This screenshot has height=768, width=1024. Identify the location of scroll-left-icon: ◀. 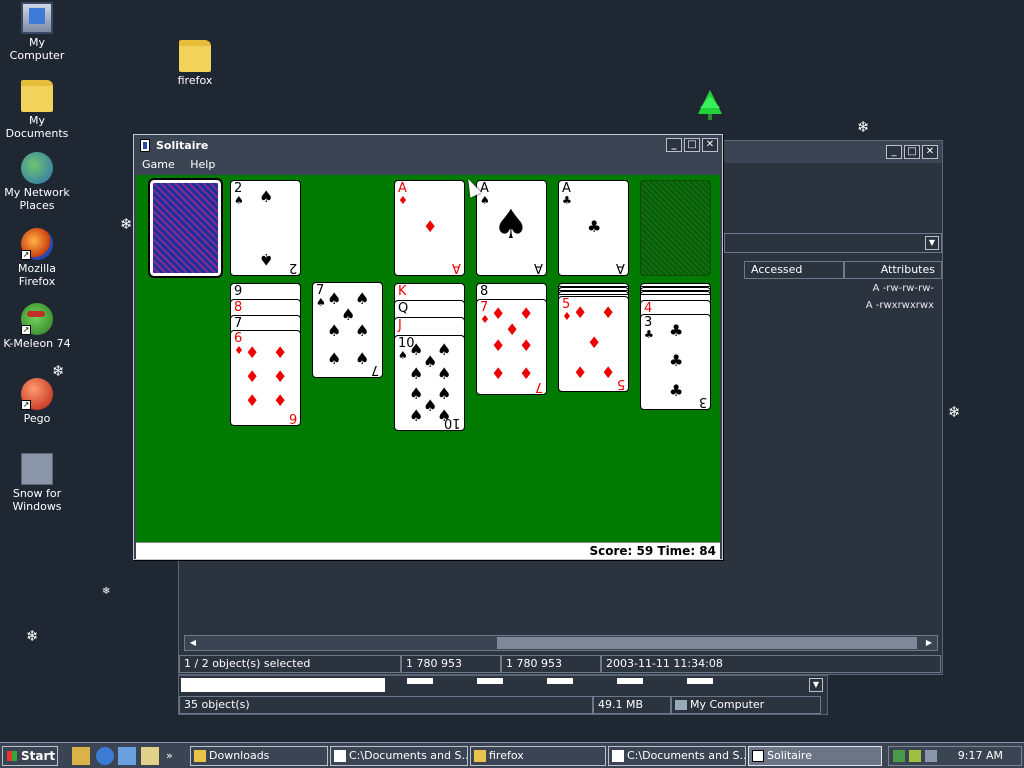
(193, 643).